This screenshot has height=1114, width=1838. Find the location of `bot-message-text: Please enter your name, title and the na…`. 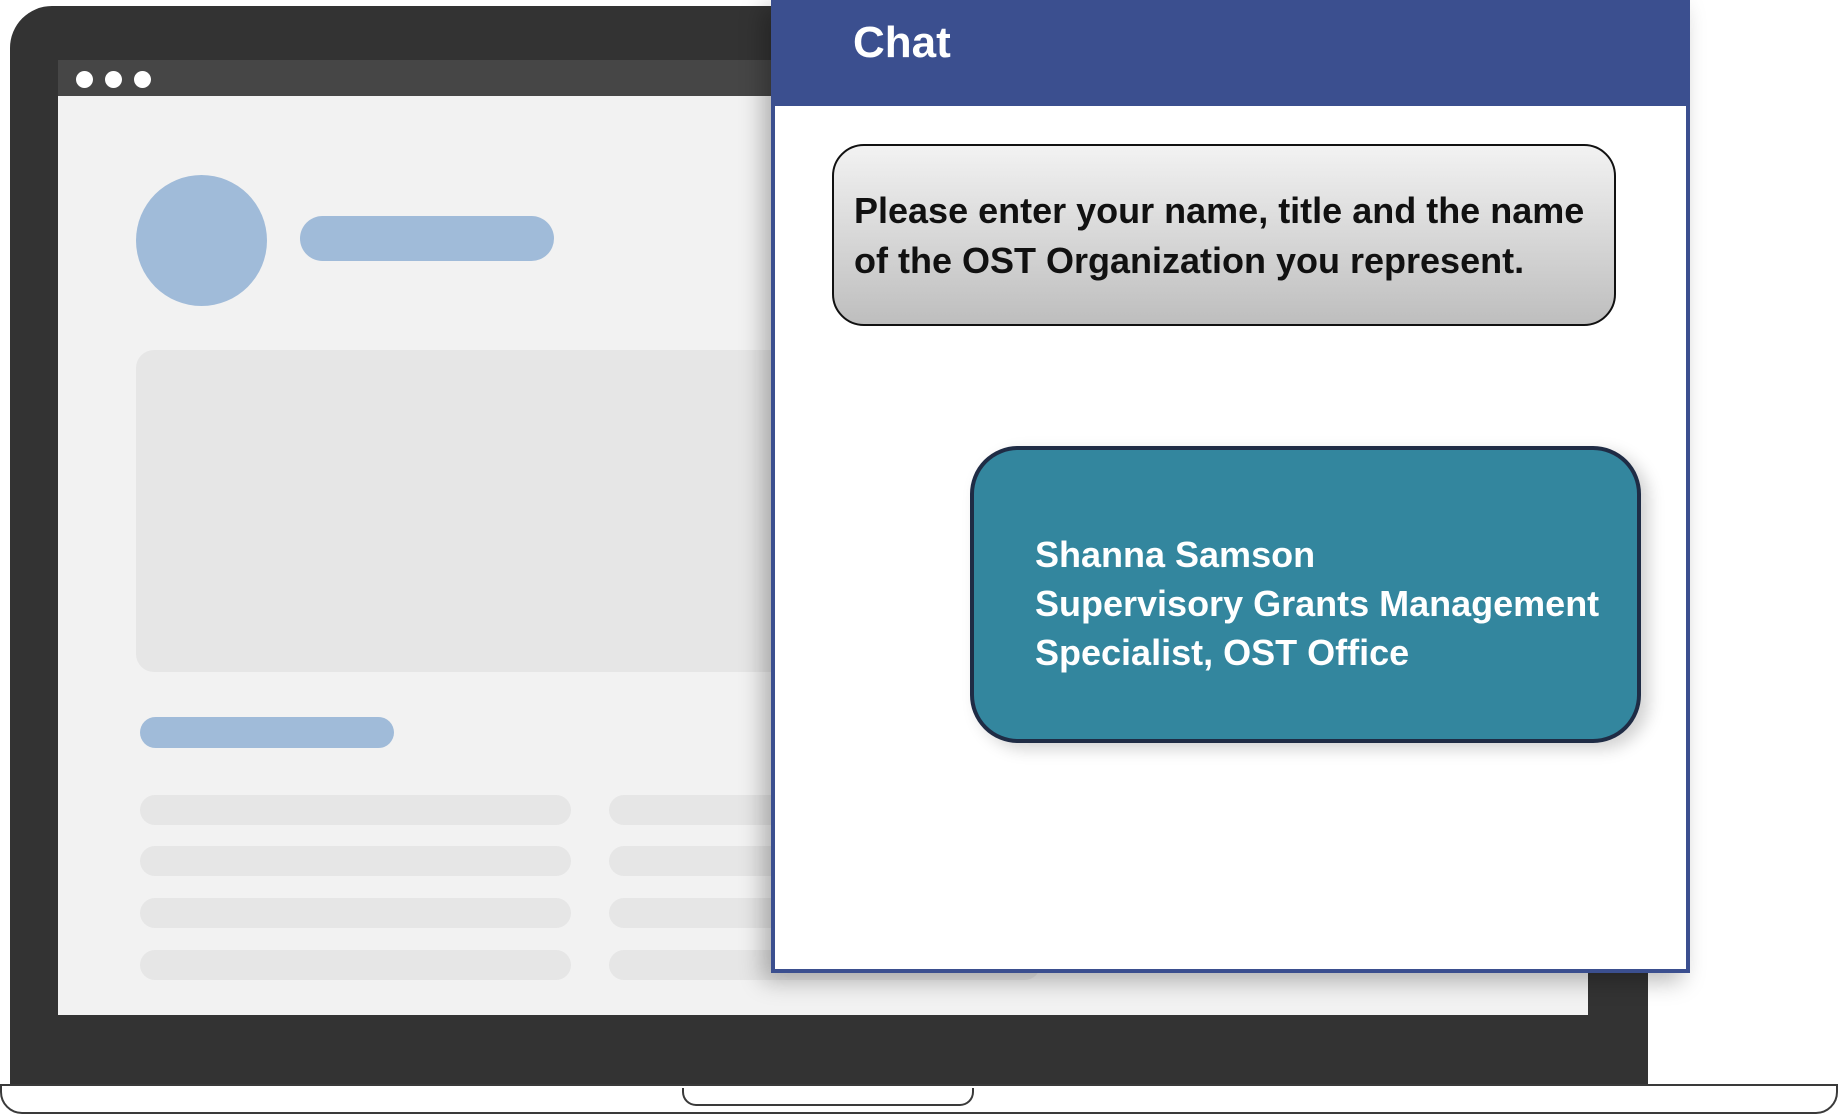

bot-message-text: Please enter your name, title and the na… is located at coordinates (1219, 235).